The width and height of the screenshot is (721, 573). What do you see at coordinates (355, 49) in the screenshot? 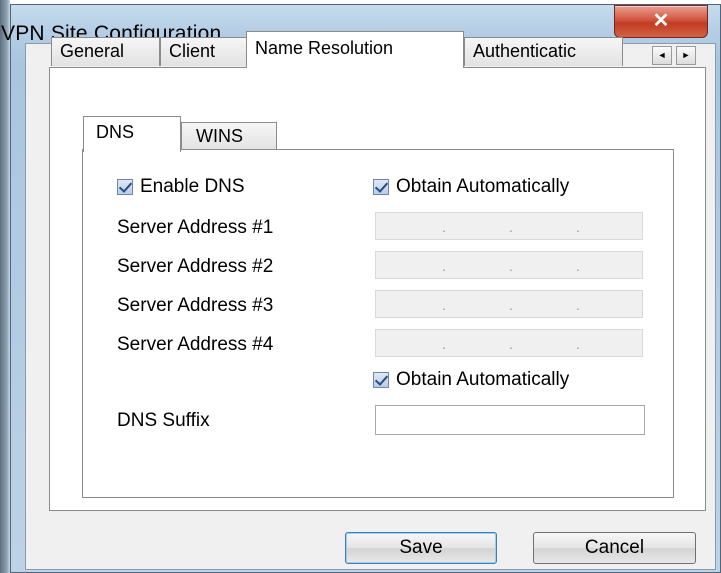
I see `tab-name-resolution: Name Resolution` at bounding box center [355, 49].